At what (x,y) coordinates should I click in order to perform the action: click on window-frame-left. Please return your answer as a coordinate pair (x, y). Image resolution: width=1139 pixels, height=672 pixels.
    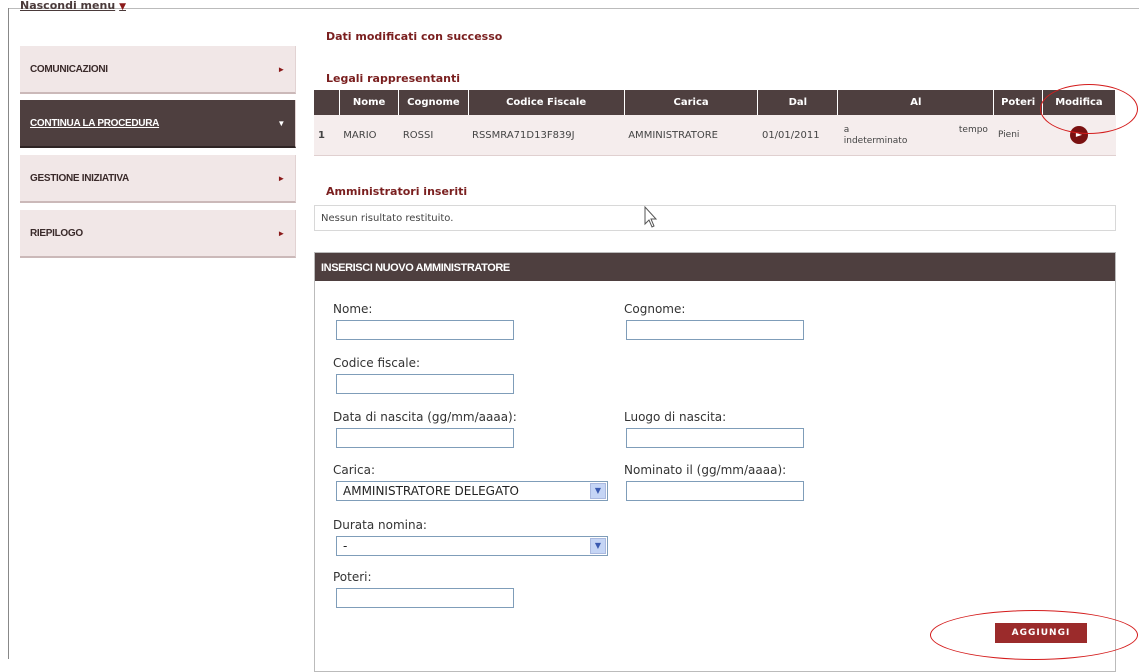
    Looking at the image, I should click on (8, 333).